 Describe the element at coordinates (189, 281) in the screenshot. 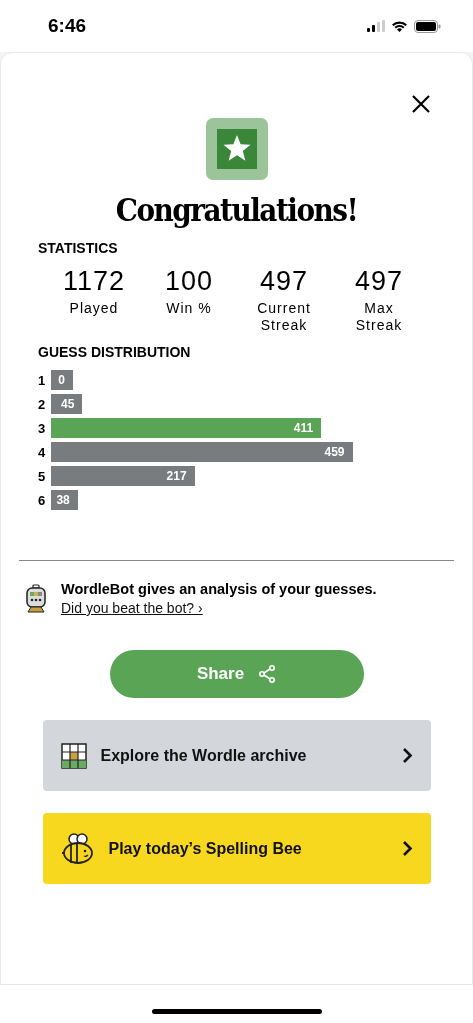

I see `stat-value: 100` at that location.